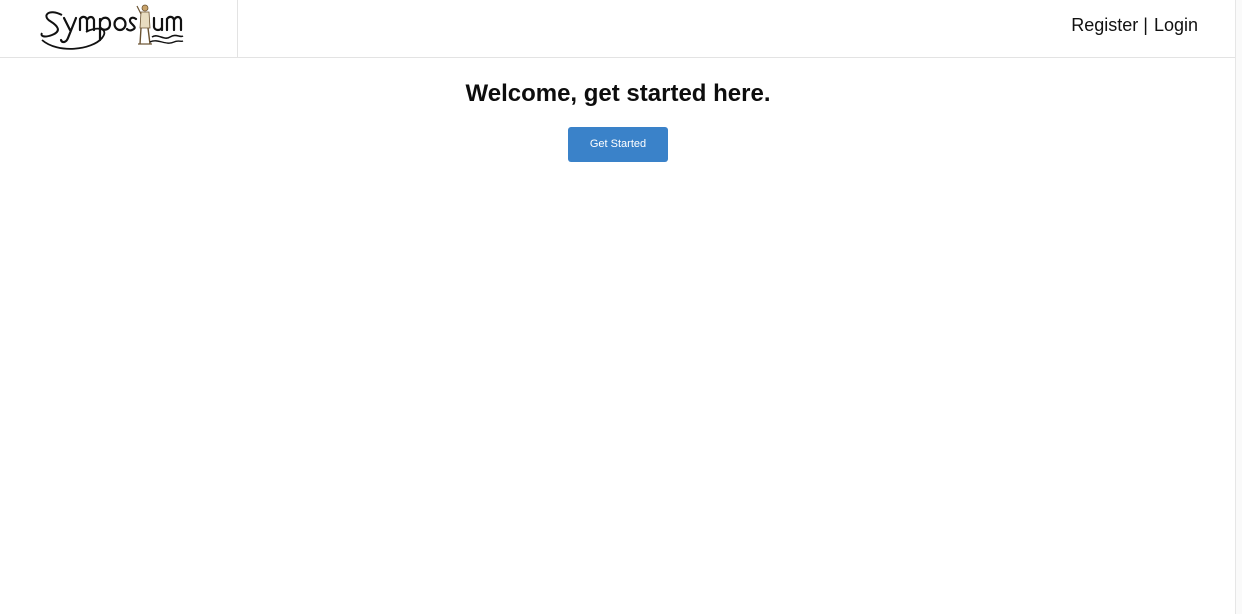 The height and width of the screenshot is (614, 1242). What do you see at coordinates (1104, 25) in the screenshot?
I see `register-link: Register` at bounding box center [1104, 25].